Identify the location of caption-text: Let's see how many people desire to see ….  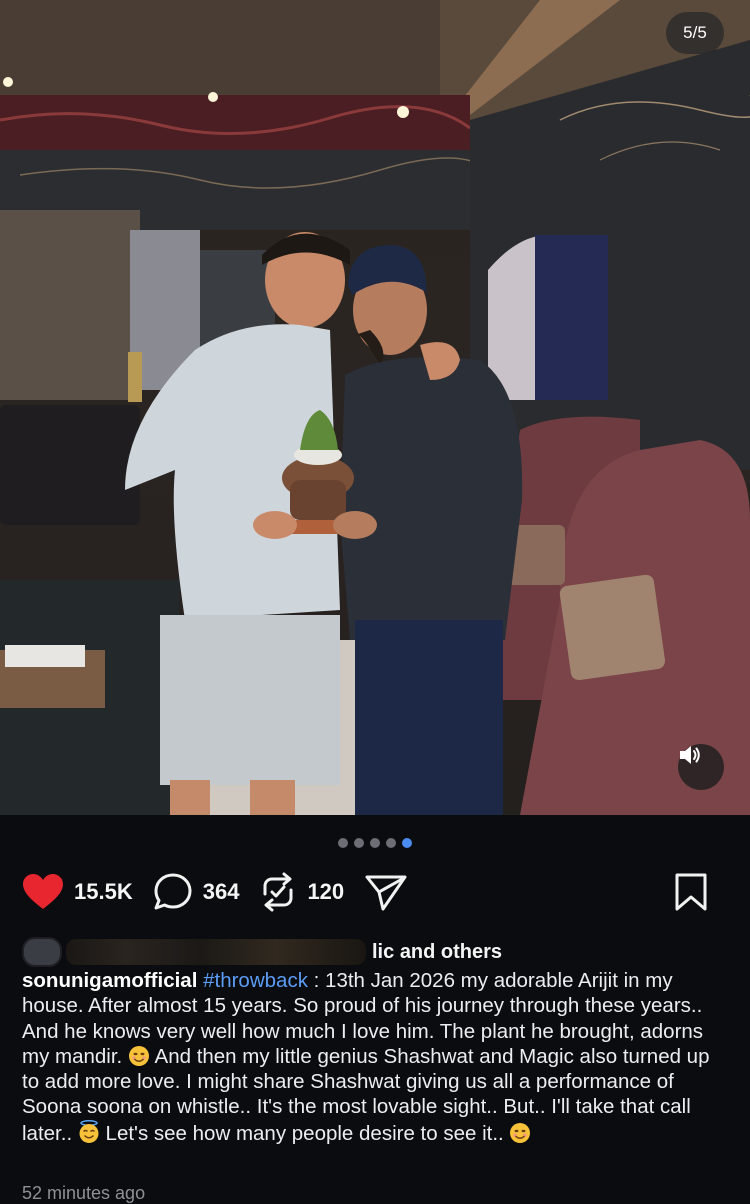
(304, 1133).